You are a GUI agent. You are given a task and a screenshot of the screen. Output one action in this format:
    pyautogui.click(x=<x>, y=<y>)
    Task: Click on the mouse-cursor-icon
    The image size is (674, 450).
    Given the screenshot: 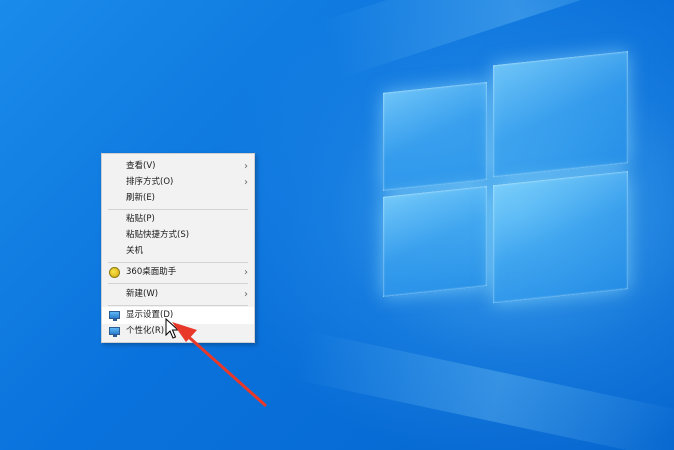 What is the action you would take?
    pyautogui.click(x=172, y=328)
    